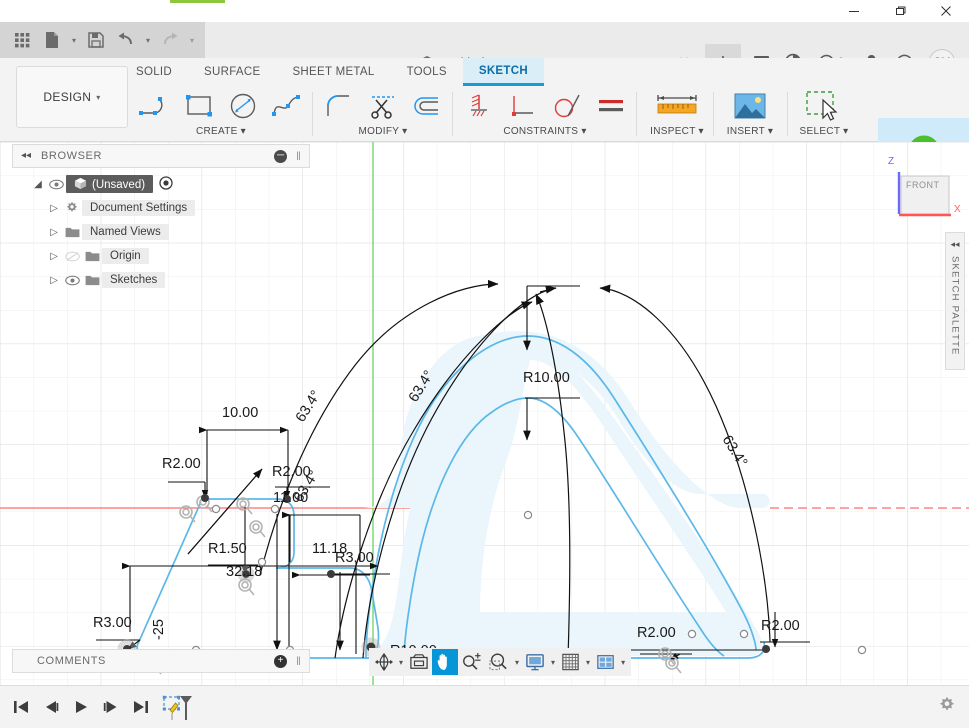 The height and width of the screenshot is (728, 969). I want to click on tree-label-unsaved: (Unsaved), so click(110, 184).